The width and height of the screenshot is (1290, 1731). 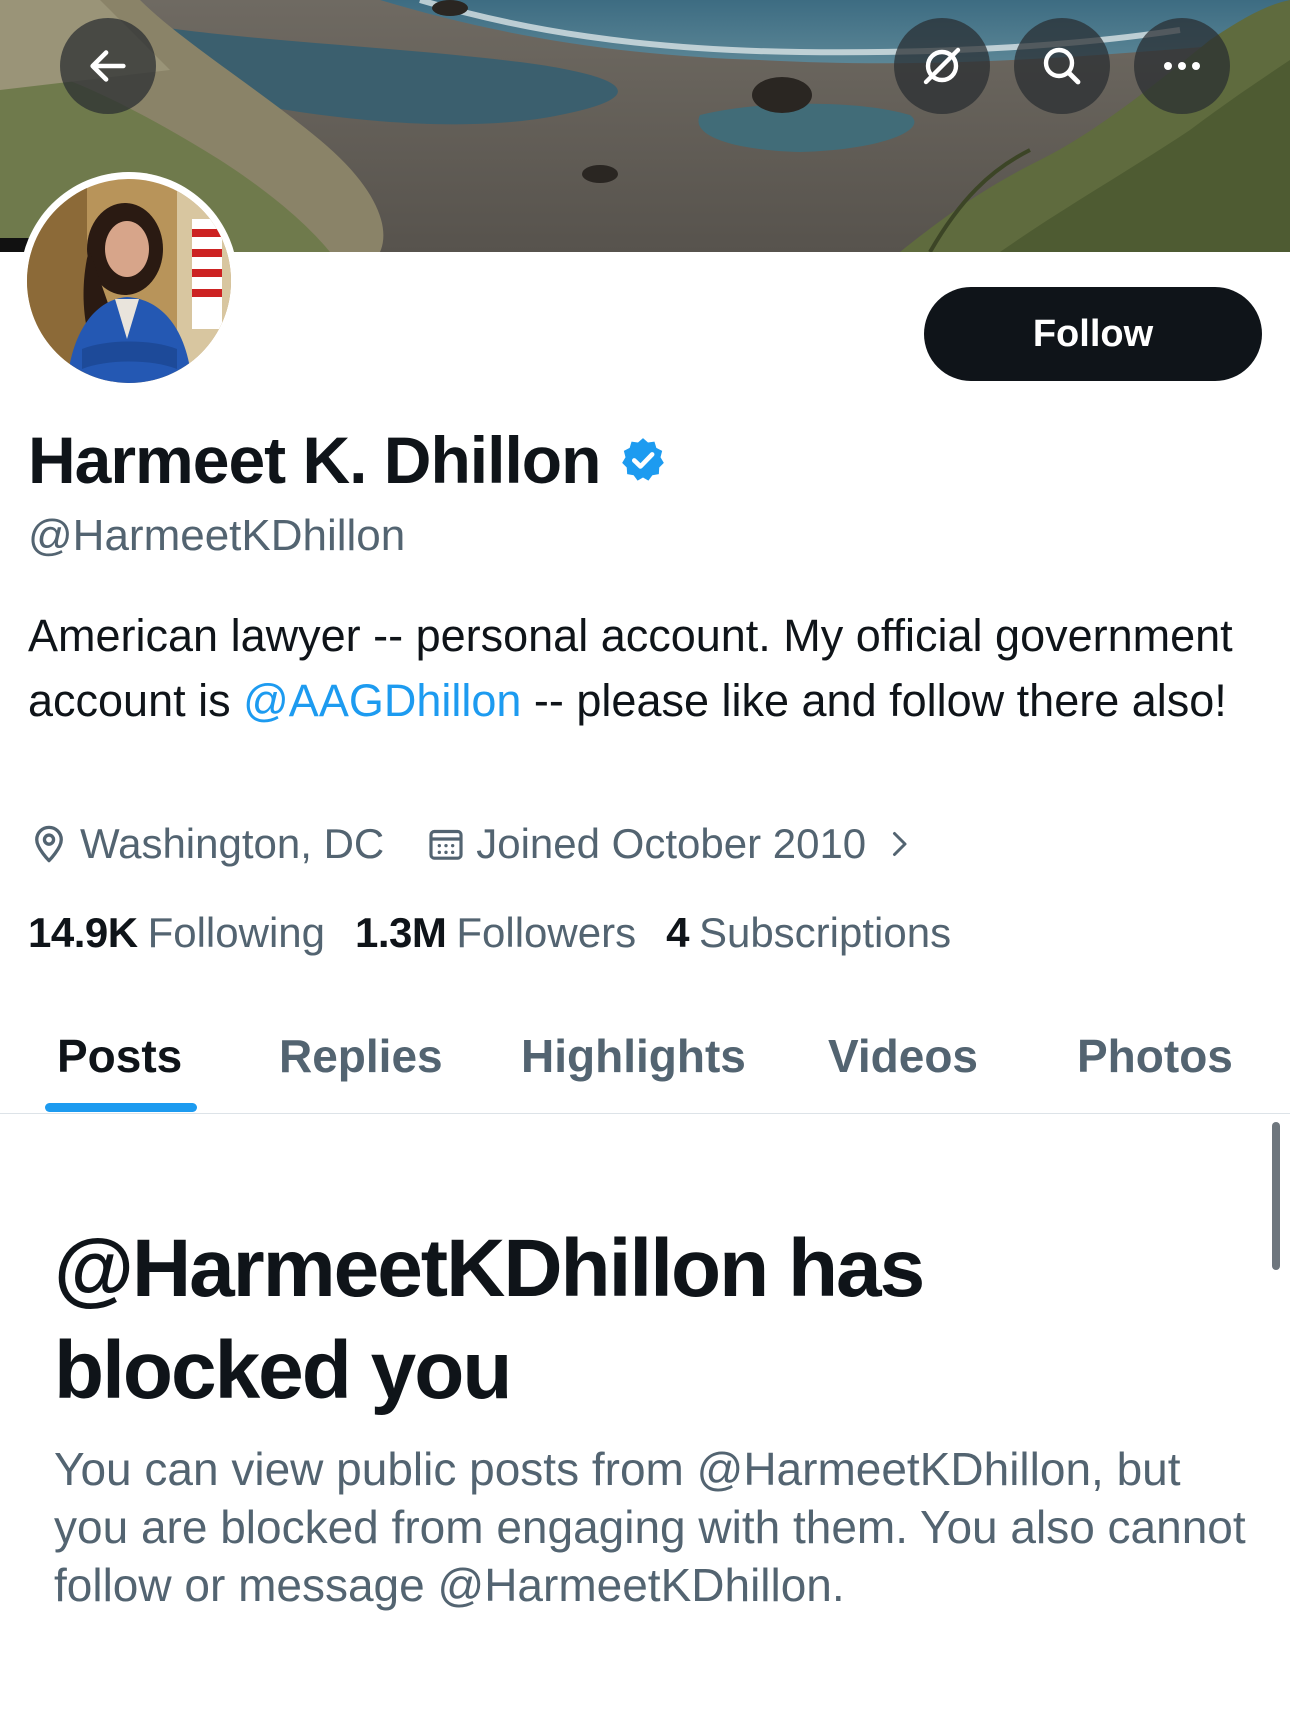 I want to click on display-name: Harmeet K. Dhillon, so click(x=314, y=460).